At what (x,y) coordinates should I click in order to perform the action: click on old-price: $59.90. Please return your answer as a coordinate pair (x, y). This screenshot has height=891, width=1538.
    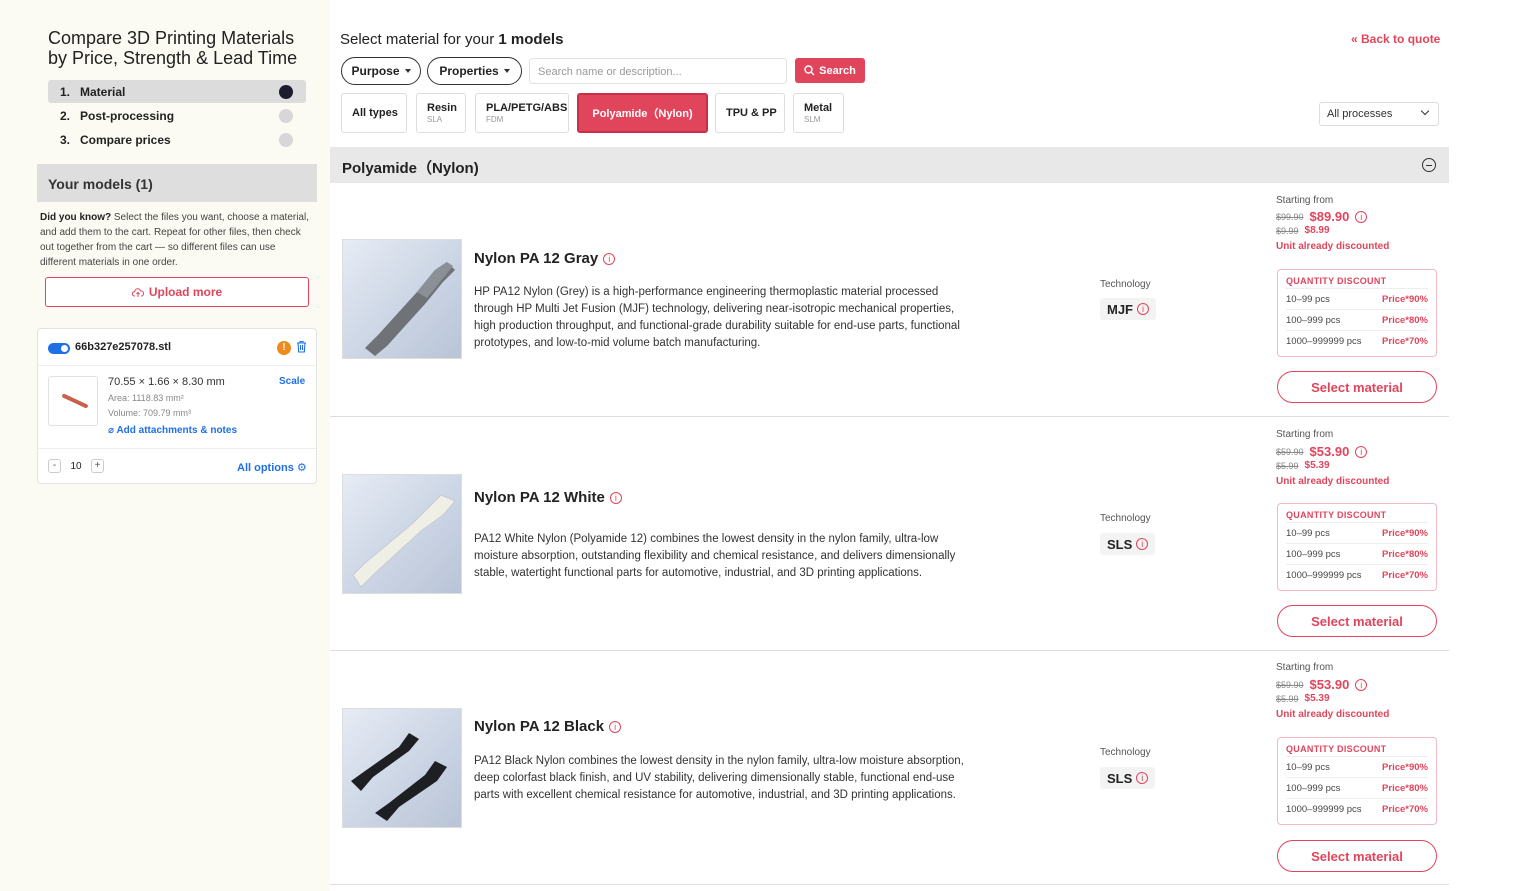
    Looking at the image, I should click on (1290, 684).